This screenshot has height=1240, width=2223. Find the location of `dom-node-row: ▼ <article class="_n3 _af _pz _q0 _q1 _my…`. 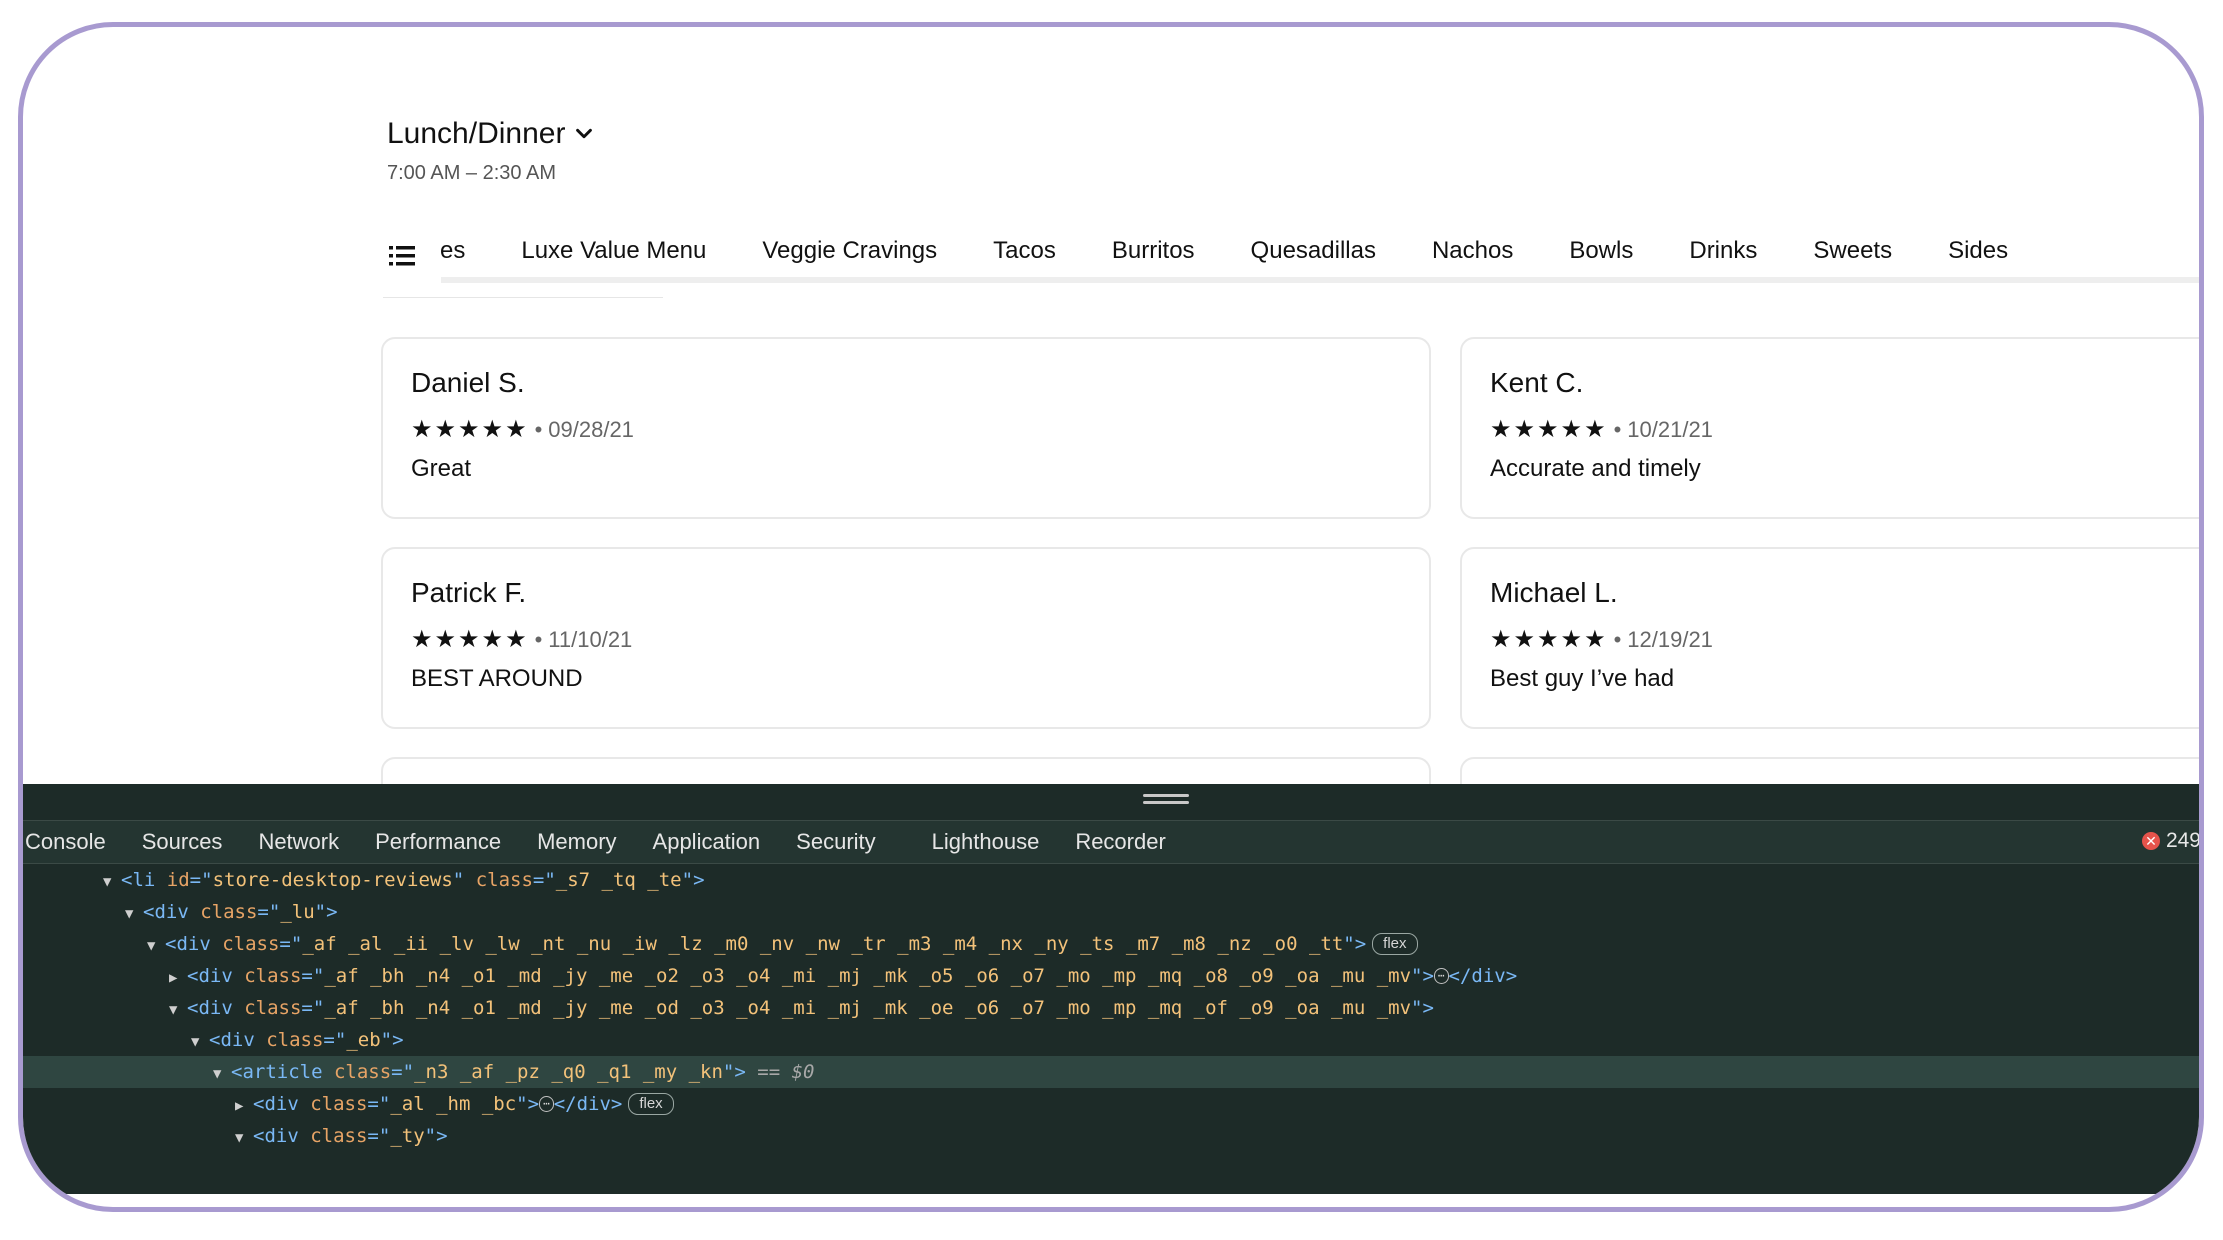

dom-node-row: ▼ <article class="_n3 _af _pz _q0 _q1 _my… is located at coordinates (1111, 1073).